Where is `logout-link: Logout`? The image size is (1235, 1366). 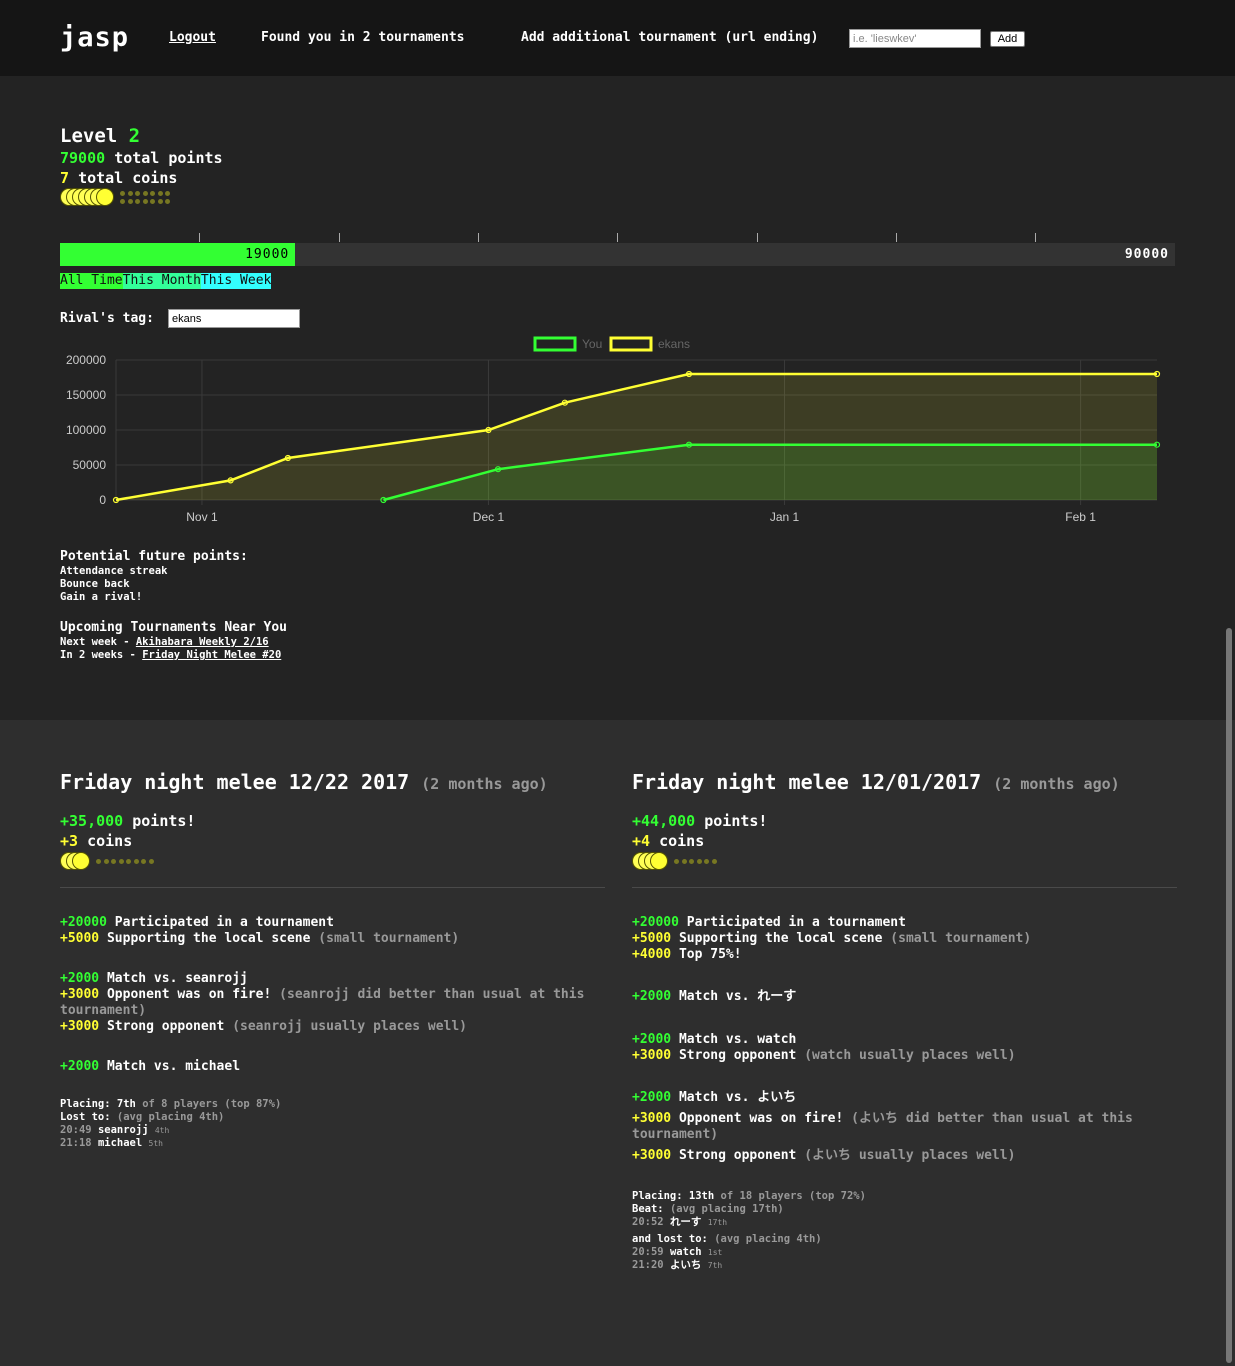 logout-link: Logout is located at coordinates (192, 37).